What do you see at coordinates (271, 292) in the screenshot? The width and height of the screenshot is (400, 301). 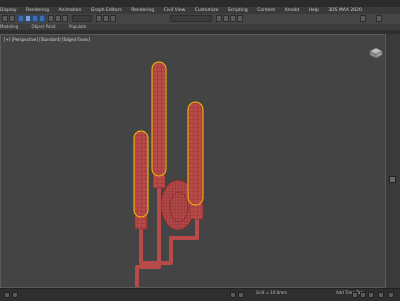 I see `grid-readout: Grid = 10.0mm` at bounding box center [271, 292].